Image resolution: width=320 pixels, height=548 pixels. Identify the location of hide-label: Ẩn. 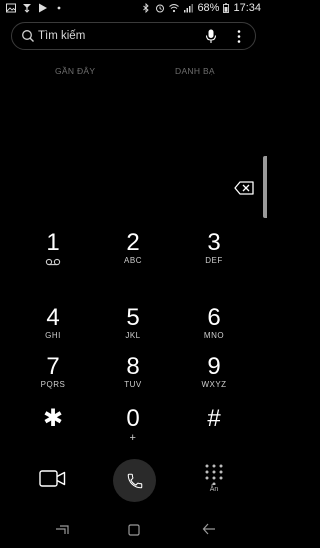
(214, 489).